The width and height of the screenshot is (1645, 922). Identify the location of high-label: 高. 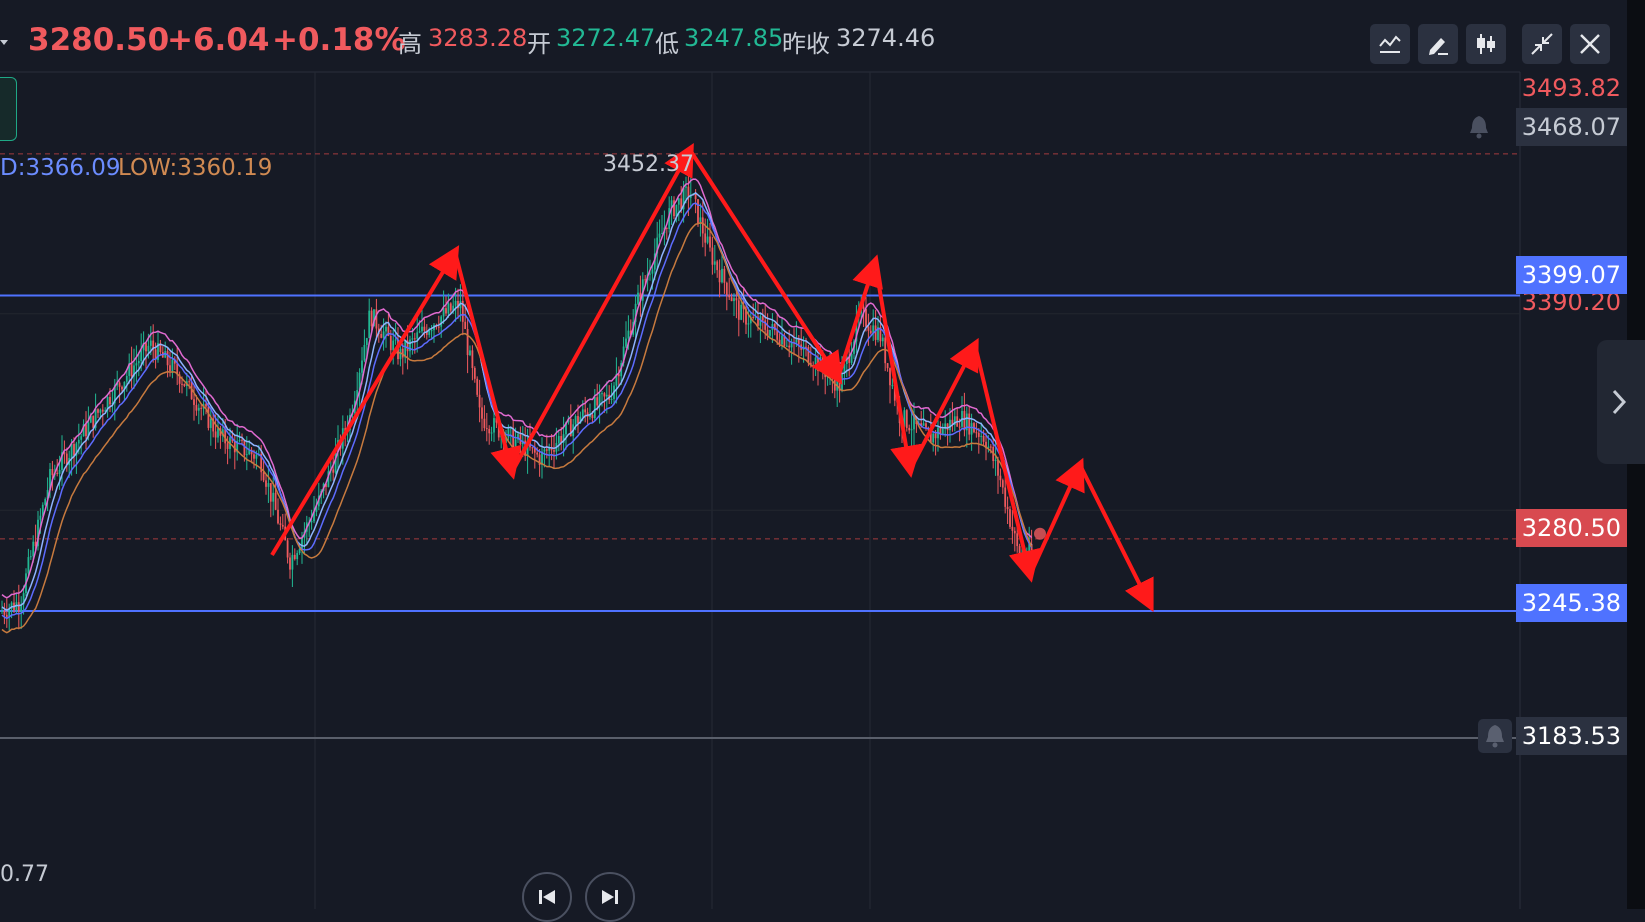
(410, 44).